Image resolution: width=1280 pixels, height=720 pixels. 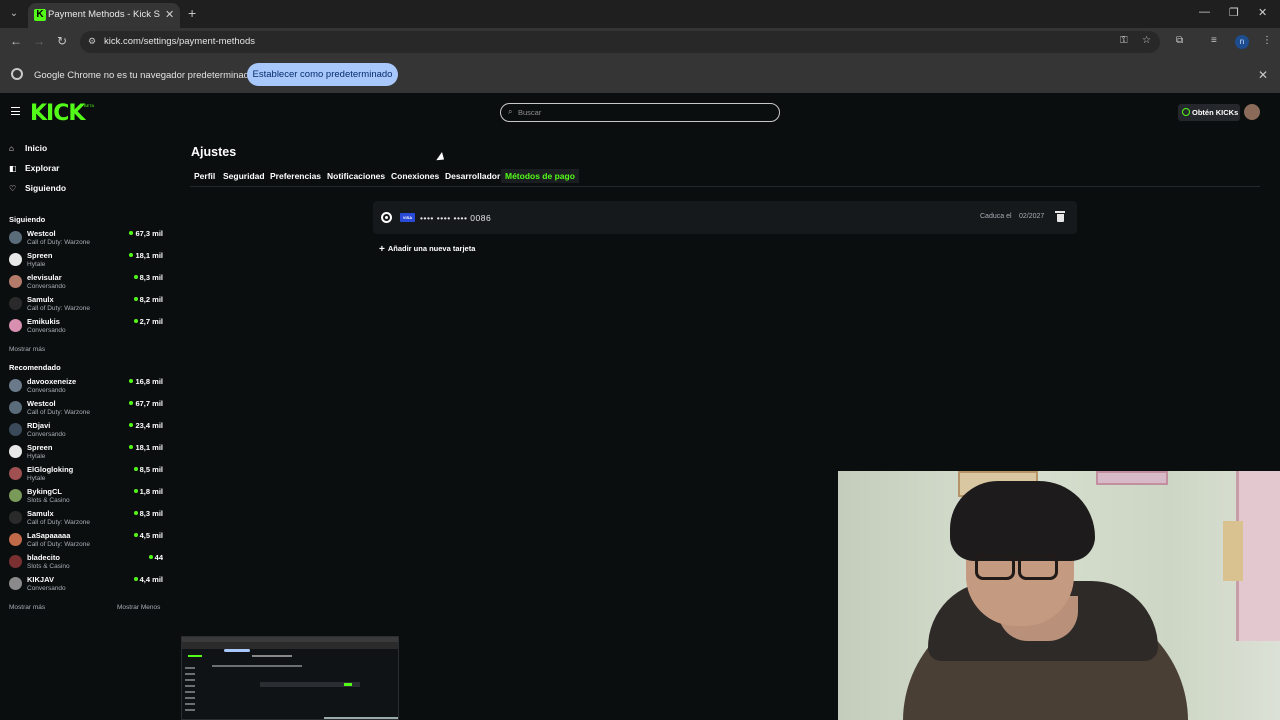 What do you see at coordinates (39, 41) in the screenshot?
I see `forward-icon: →` at bounding box center [39, 41].